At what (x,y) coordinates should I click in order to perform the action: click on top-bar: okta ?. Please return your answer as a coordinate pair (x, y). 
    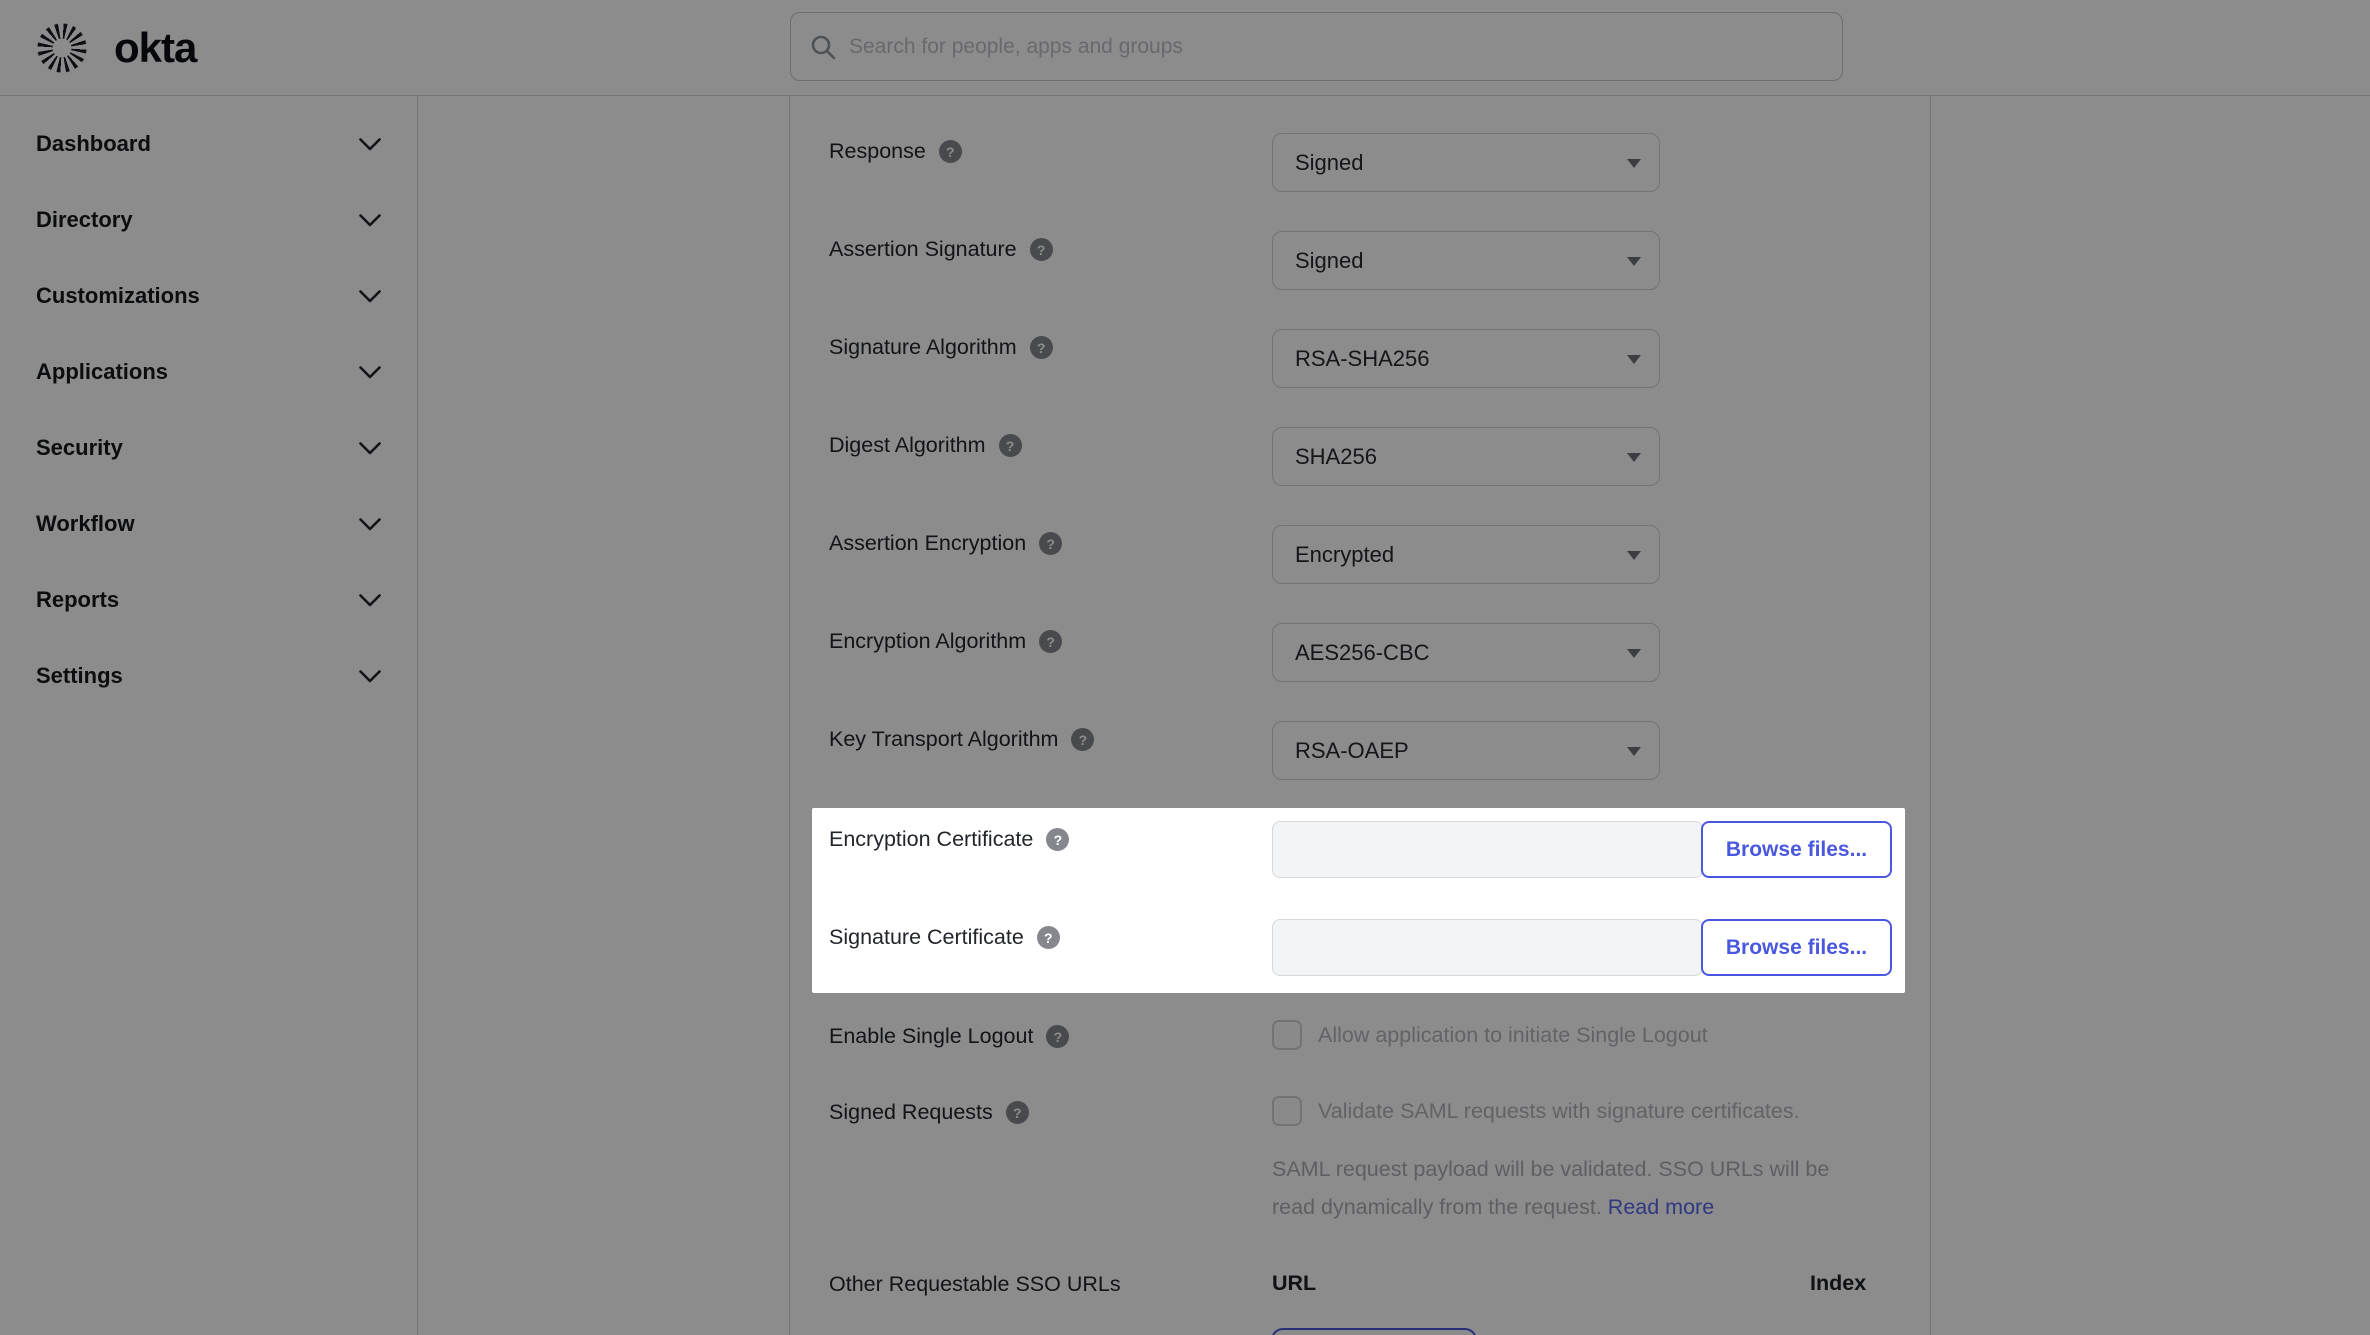
    Looking at the image, I should click on (1185, 48).